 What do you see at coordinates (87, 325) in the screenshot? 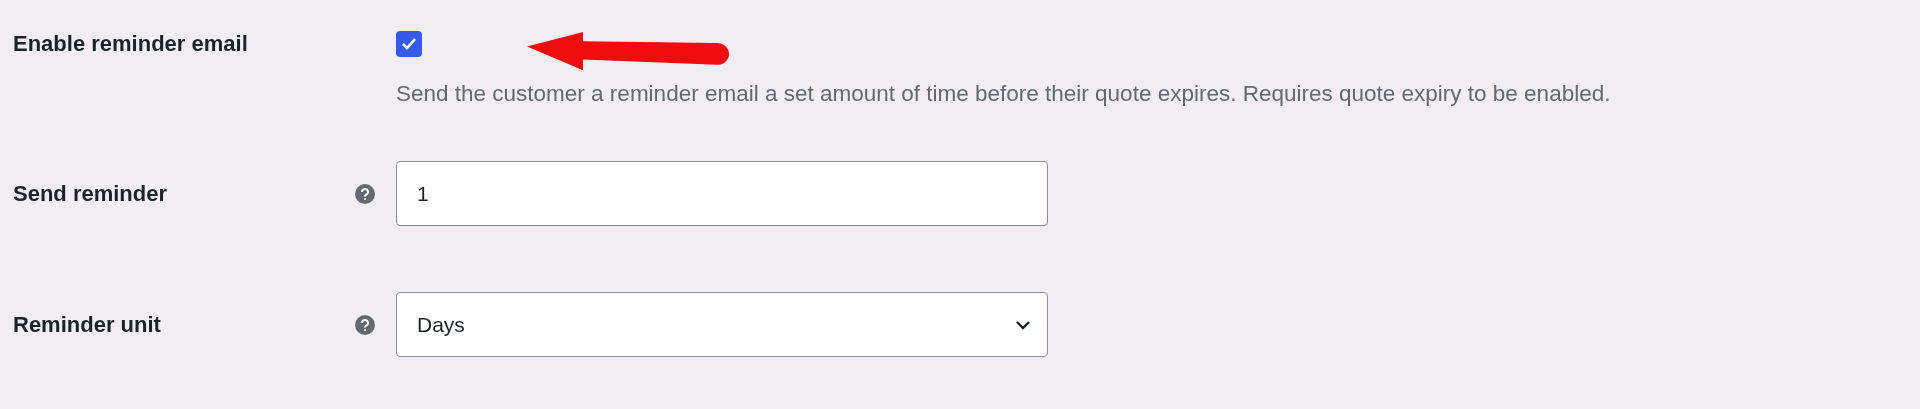
I see `setting-label: Reminder unit` at bounding box center [87, 325].